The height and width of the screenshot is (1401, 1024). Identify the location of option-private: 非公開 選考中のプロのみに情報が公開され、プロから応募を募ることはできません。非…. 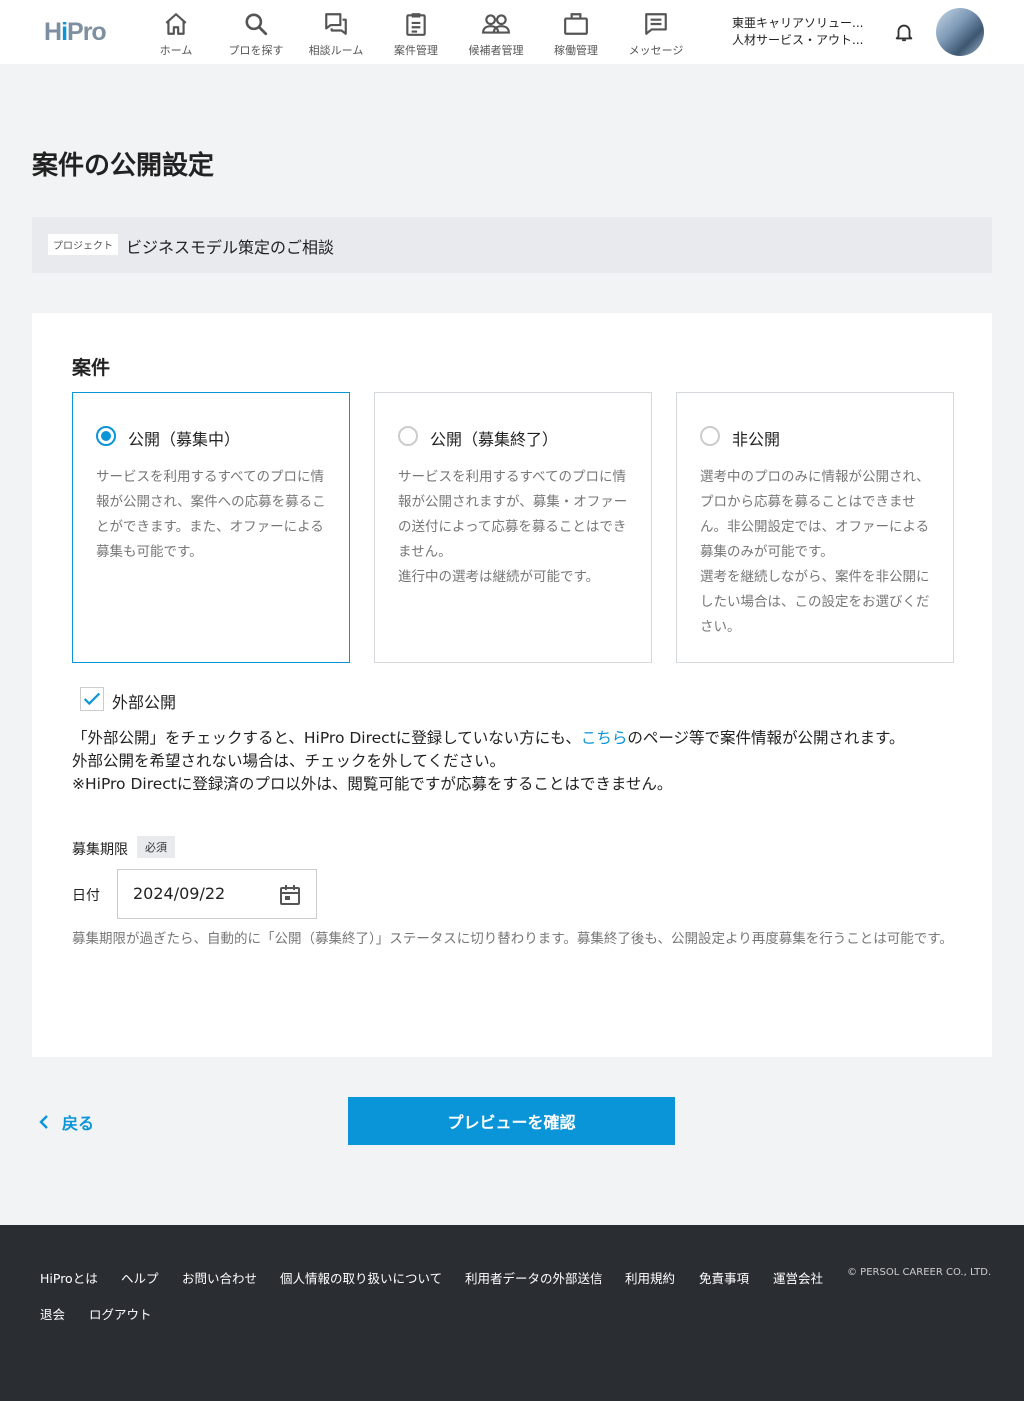
(815, 527).